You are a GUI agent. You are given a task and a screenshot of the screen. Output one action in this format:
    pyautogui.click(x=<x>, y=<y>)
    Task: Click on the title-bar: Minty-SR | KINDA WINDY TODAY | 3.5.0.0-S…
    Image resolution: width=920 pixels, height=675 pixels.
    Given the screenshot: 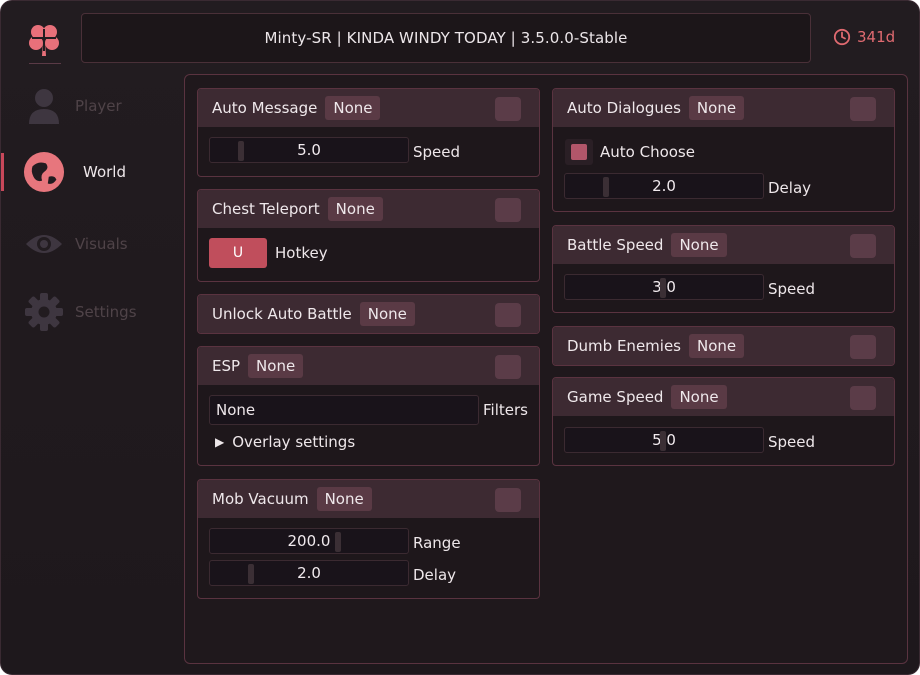 What is the action you would take?
    pyautogui.click(x=446, y=38)
    